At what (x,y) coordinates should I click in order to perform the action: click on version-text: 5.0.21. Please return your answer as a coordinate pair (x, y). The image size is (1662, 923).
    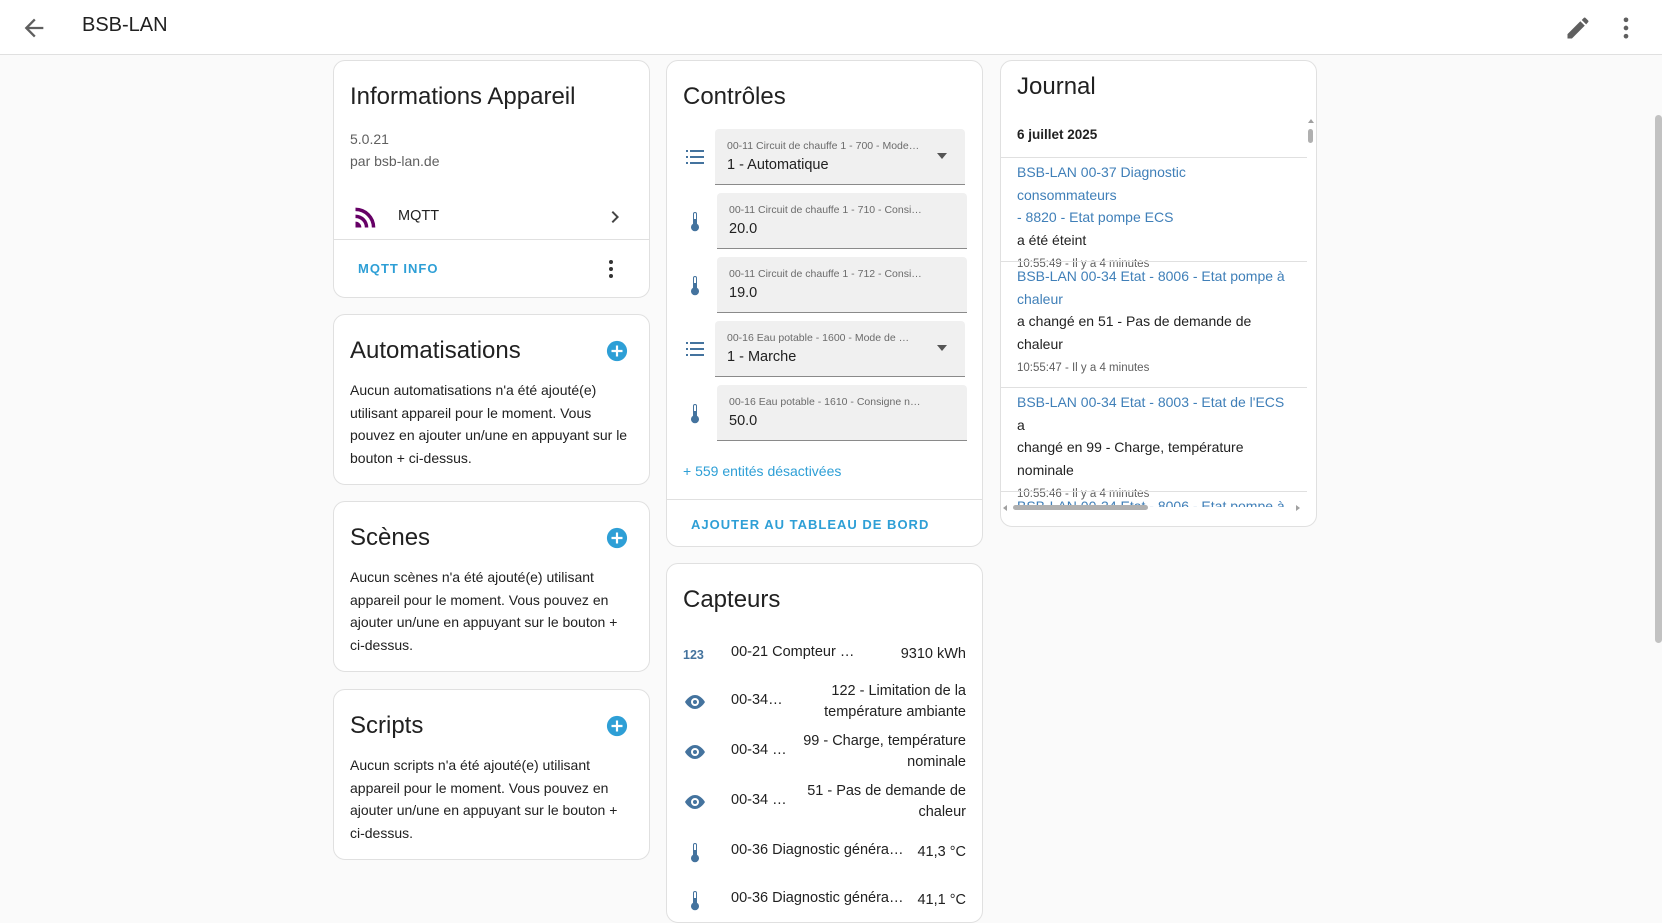
    Looking at the image, I should click on (369, 139).